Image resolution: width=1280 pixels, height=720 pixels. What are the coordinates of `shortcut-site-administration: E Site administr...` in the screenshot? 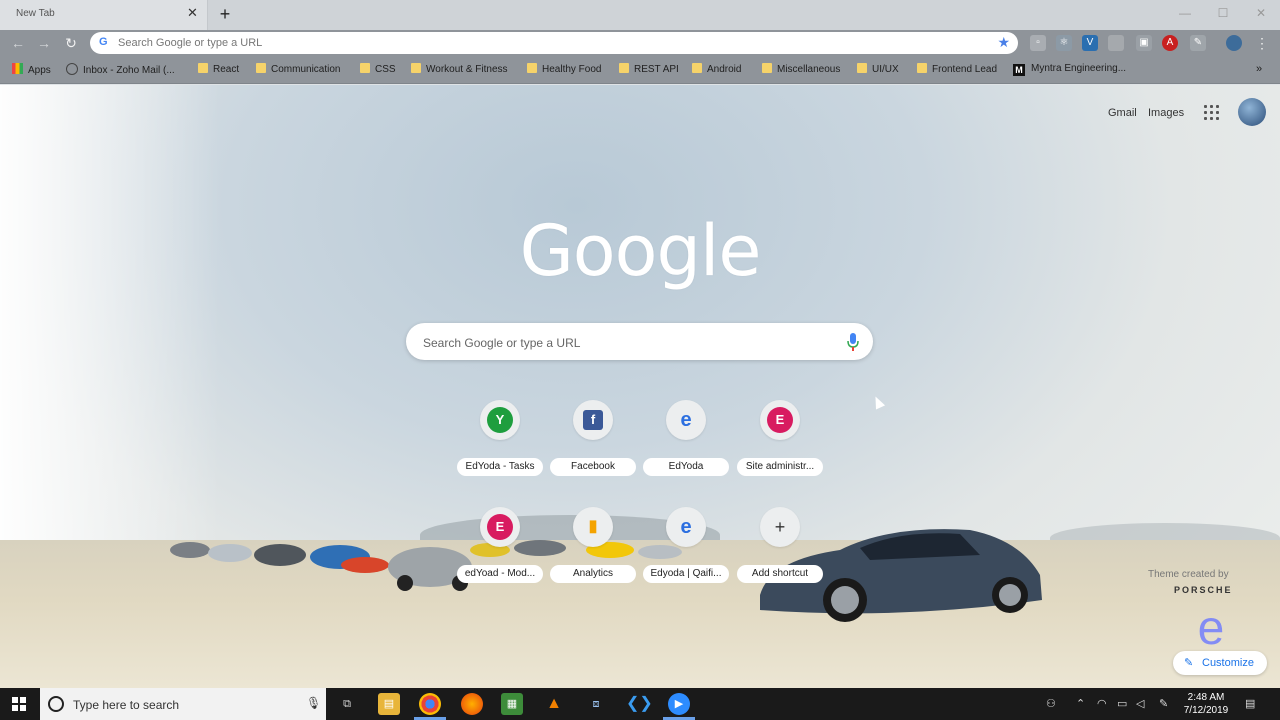 It's located at (780, 439).